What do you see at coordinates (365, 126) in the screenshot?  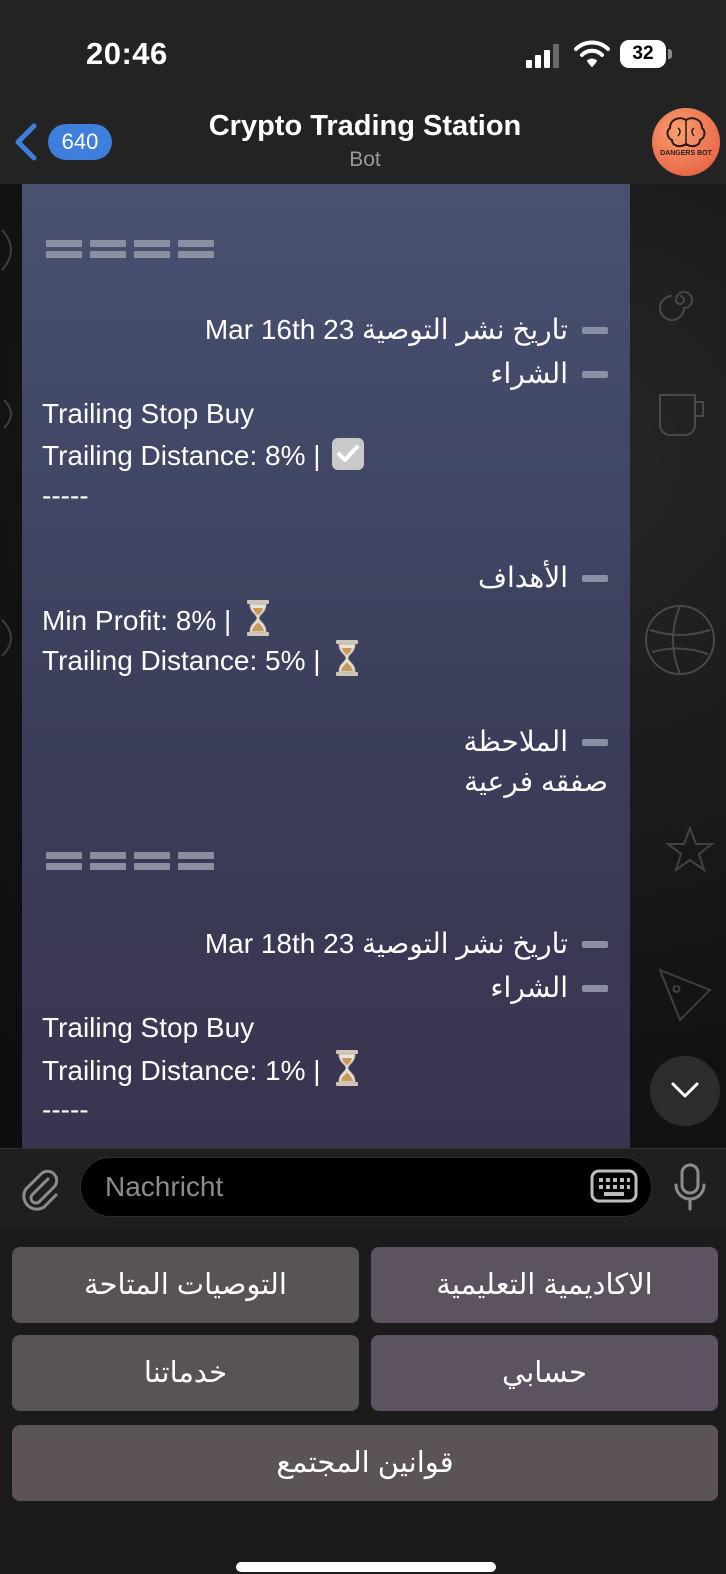 I see `chat-title: Crypto Trading Station` at bounding box center [365, 126].